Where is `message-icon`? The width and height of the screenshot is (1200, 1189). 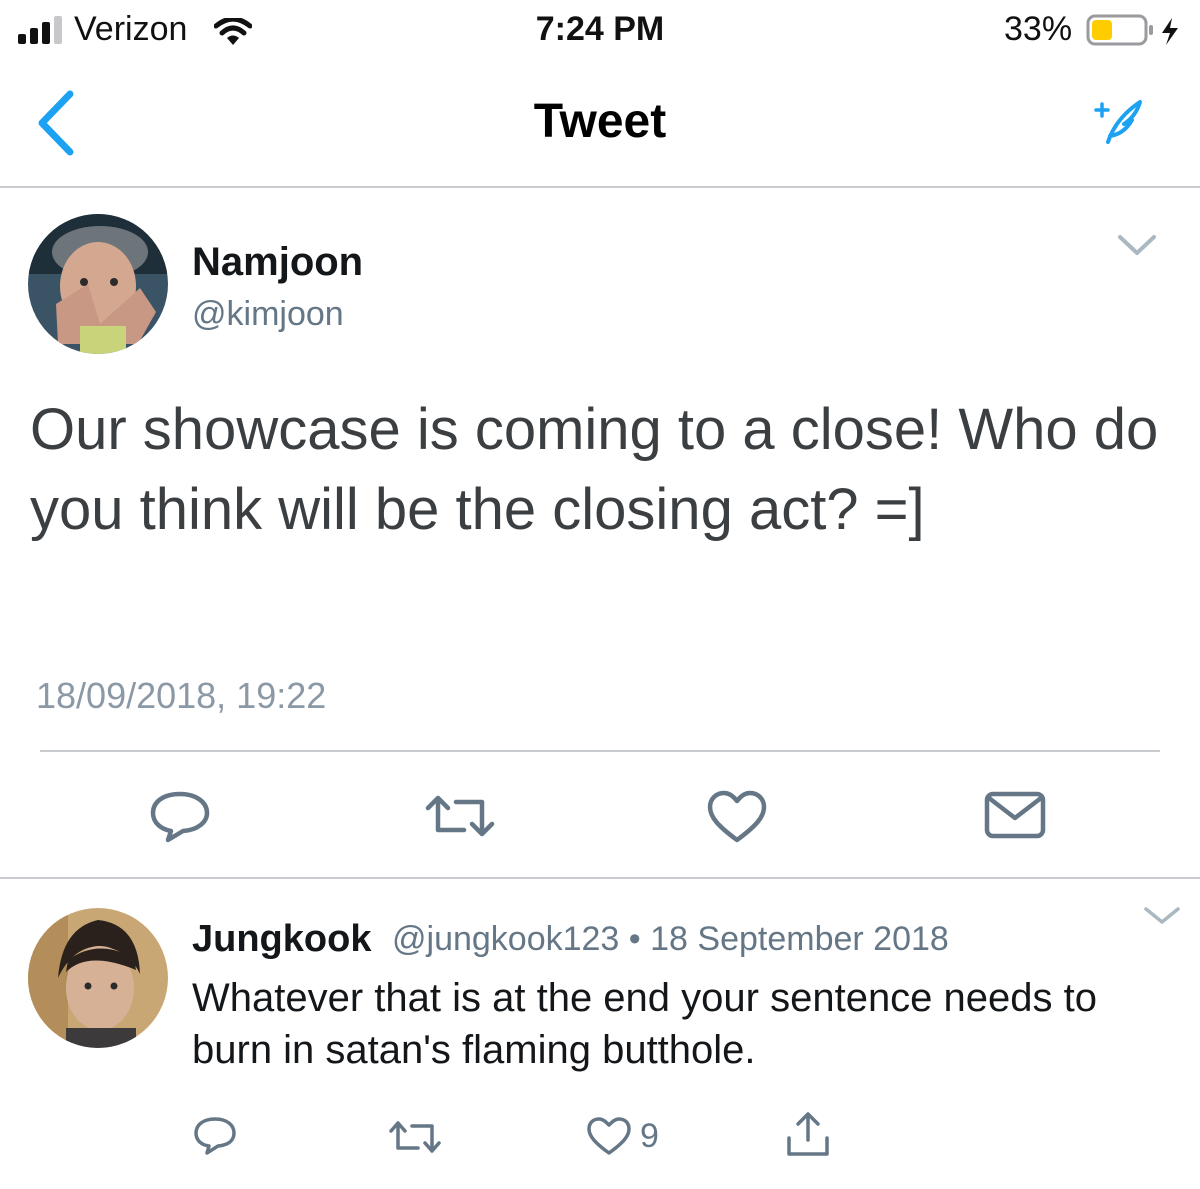 message-icon is located at coordinates (1015, 815).